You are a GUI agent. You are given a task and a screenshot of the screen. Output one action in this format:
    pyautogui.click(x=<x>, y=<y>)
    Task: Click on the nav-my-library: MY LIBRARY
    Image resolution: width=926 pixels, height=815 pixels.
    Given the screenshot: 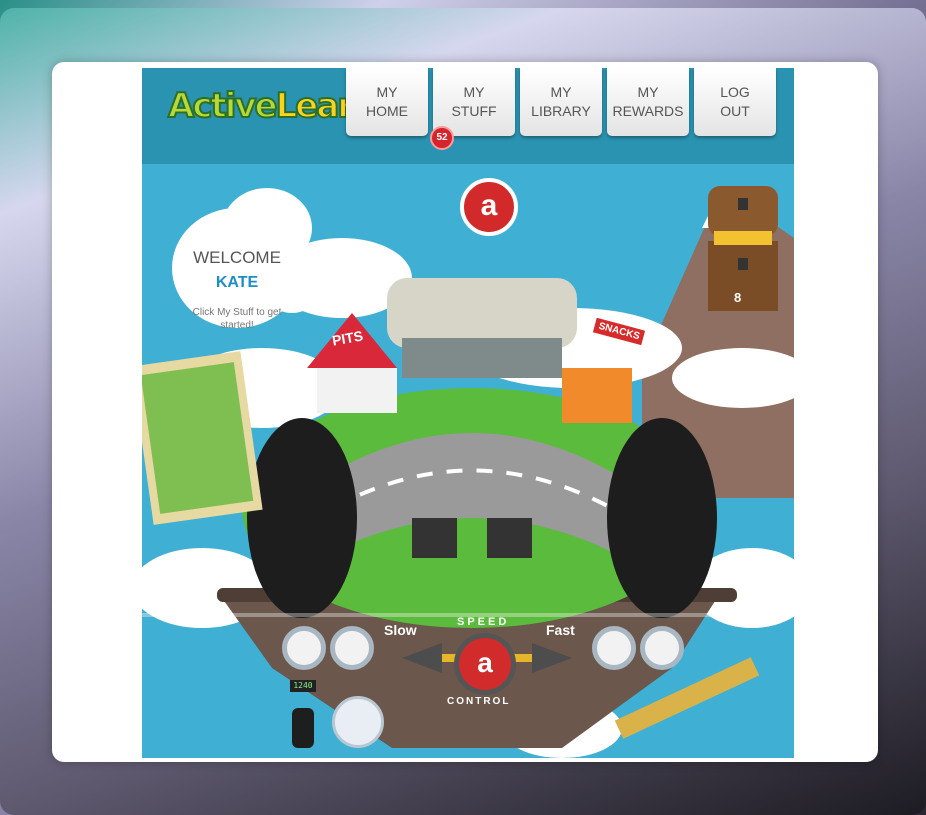 What is the action you would take?
    pyautogui.click(x=561, y=102)
    